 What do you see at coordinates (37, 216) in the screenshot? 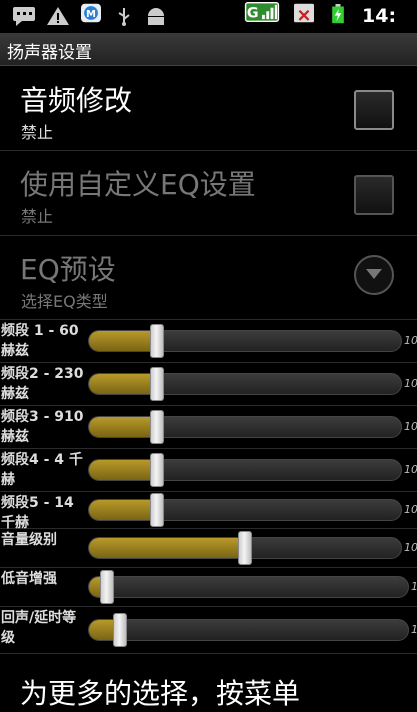
I see `pref-custom-eq-summary: 禁止` at bounding box center [37, 216].